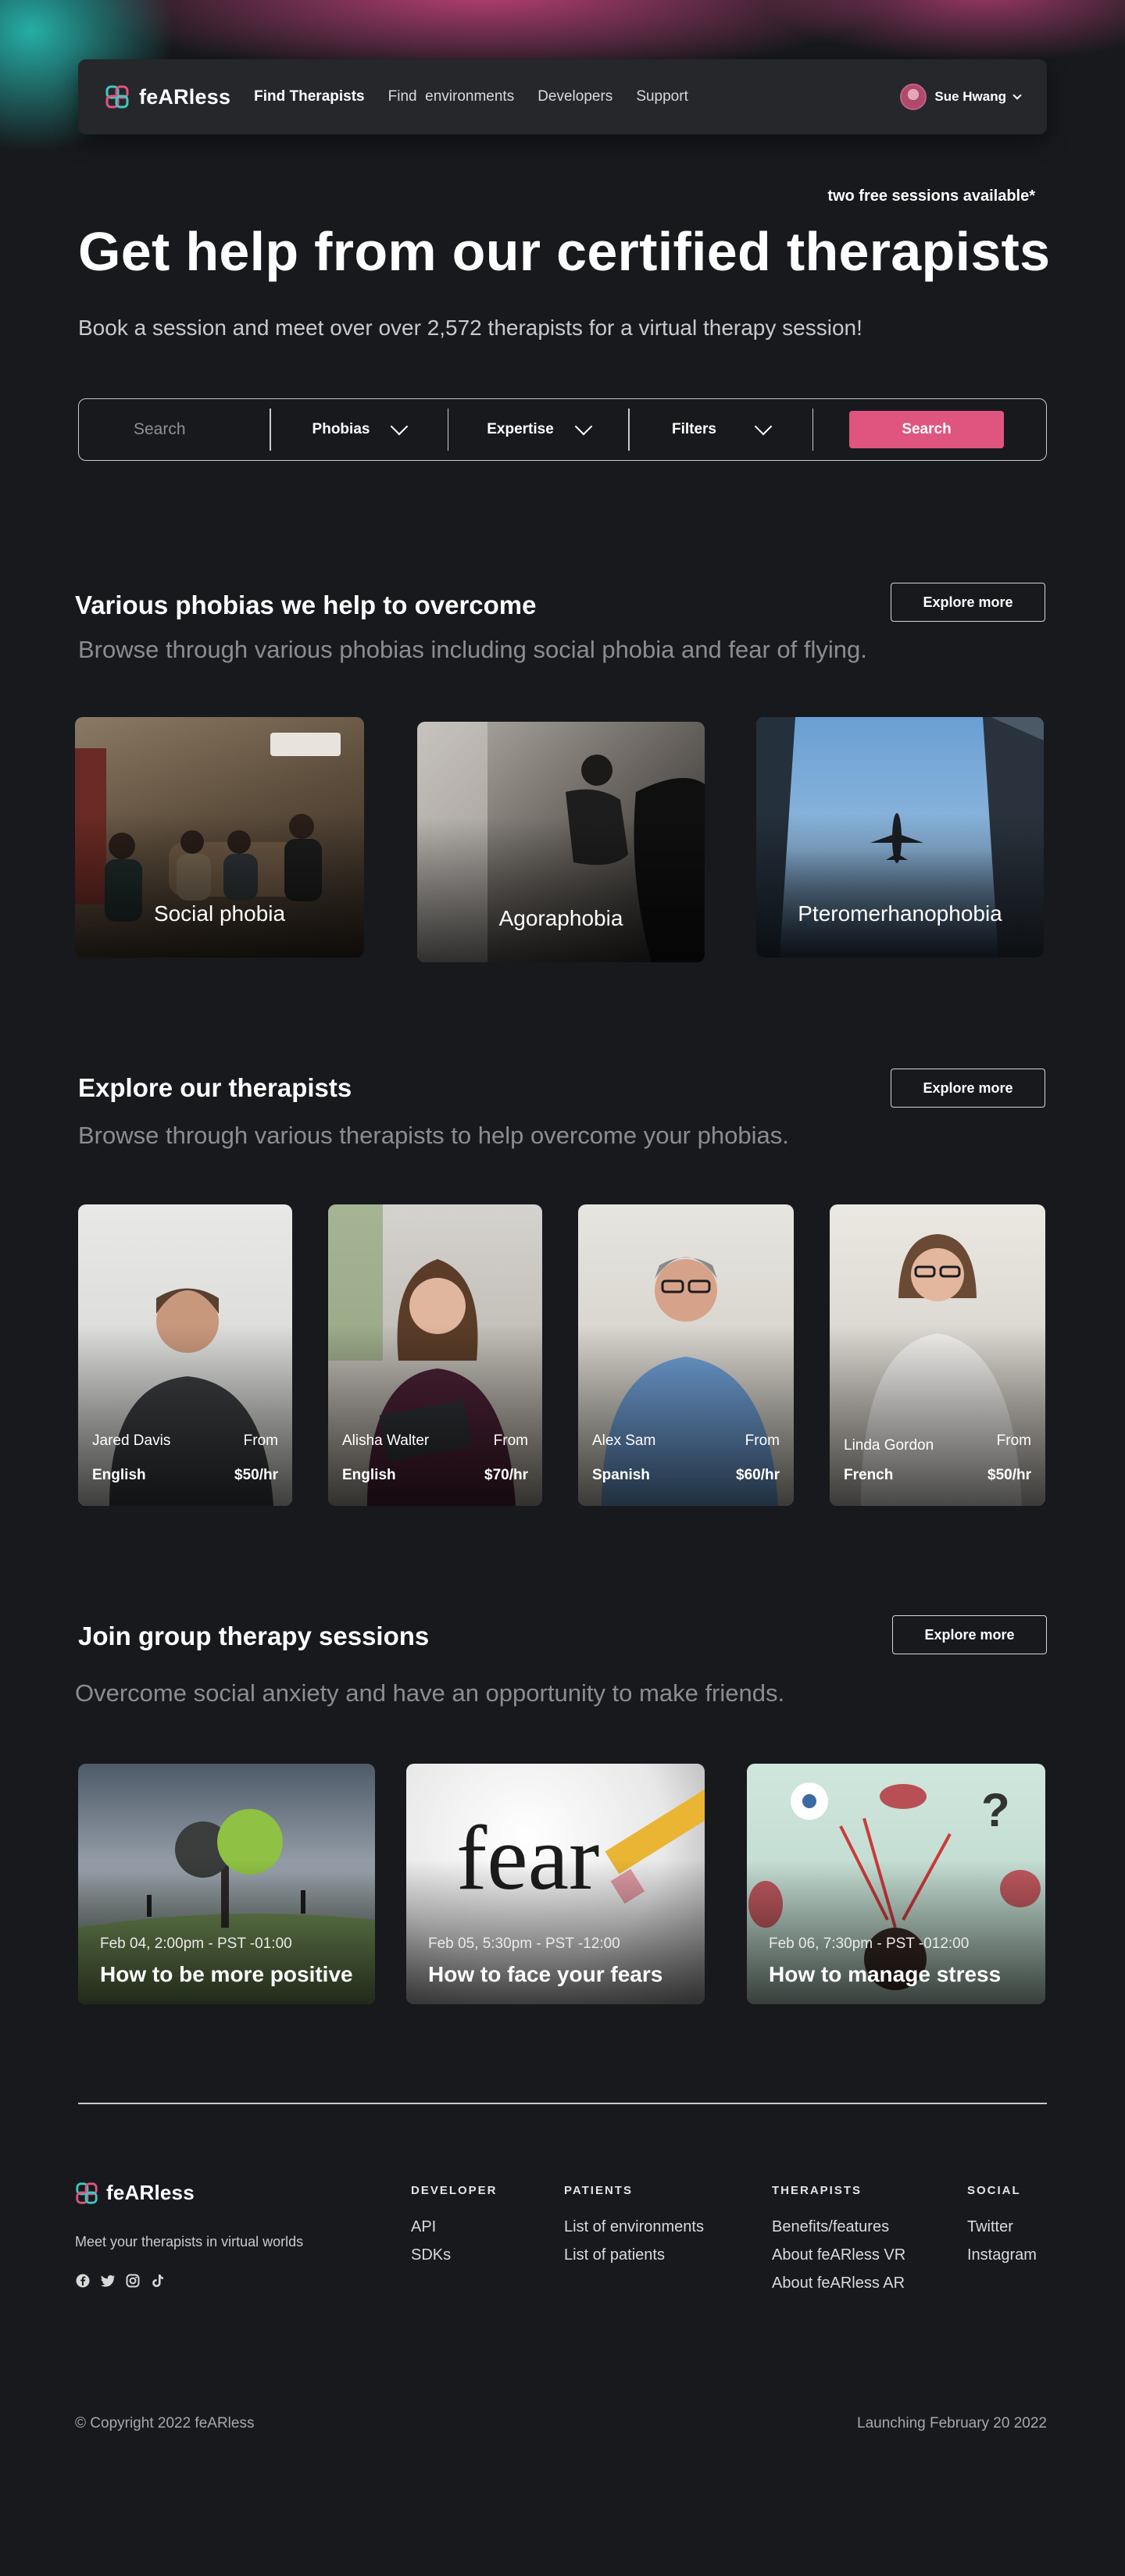 This screenshot has height=2576, width=1125. I want to click on footer-logo: feARless, so click(135, 2193).